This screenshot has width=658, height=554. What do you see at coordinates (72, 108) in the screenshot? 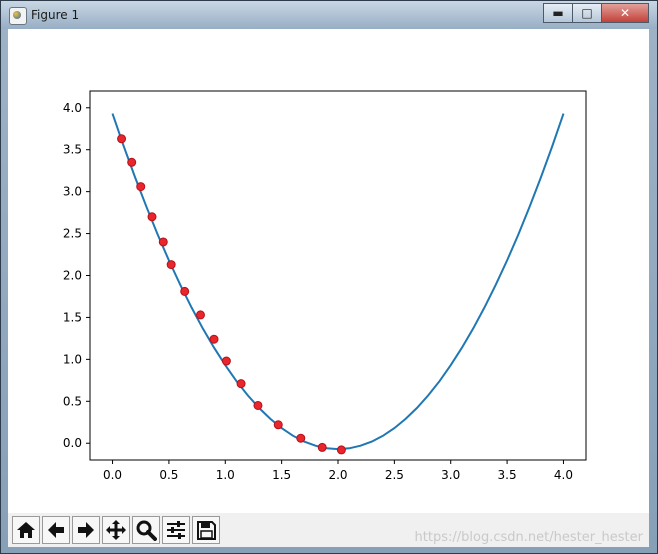
I see `y-tick-label: 4.0` at bounding box center [72, 108].